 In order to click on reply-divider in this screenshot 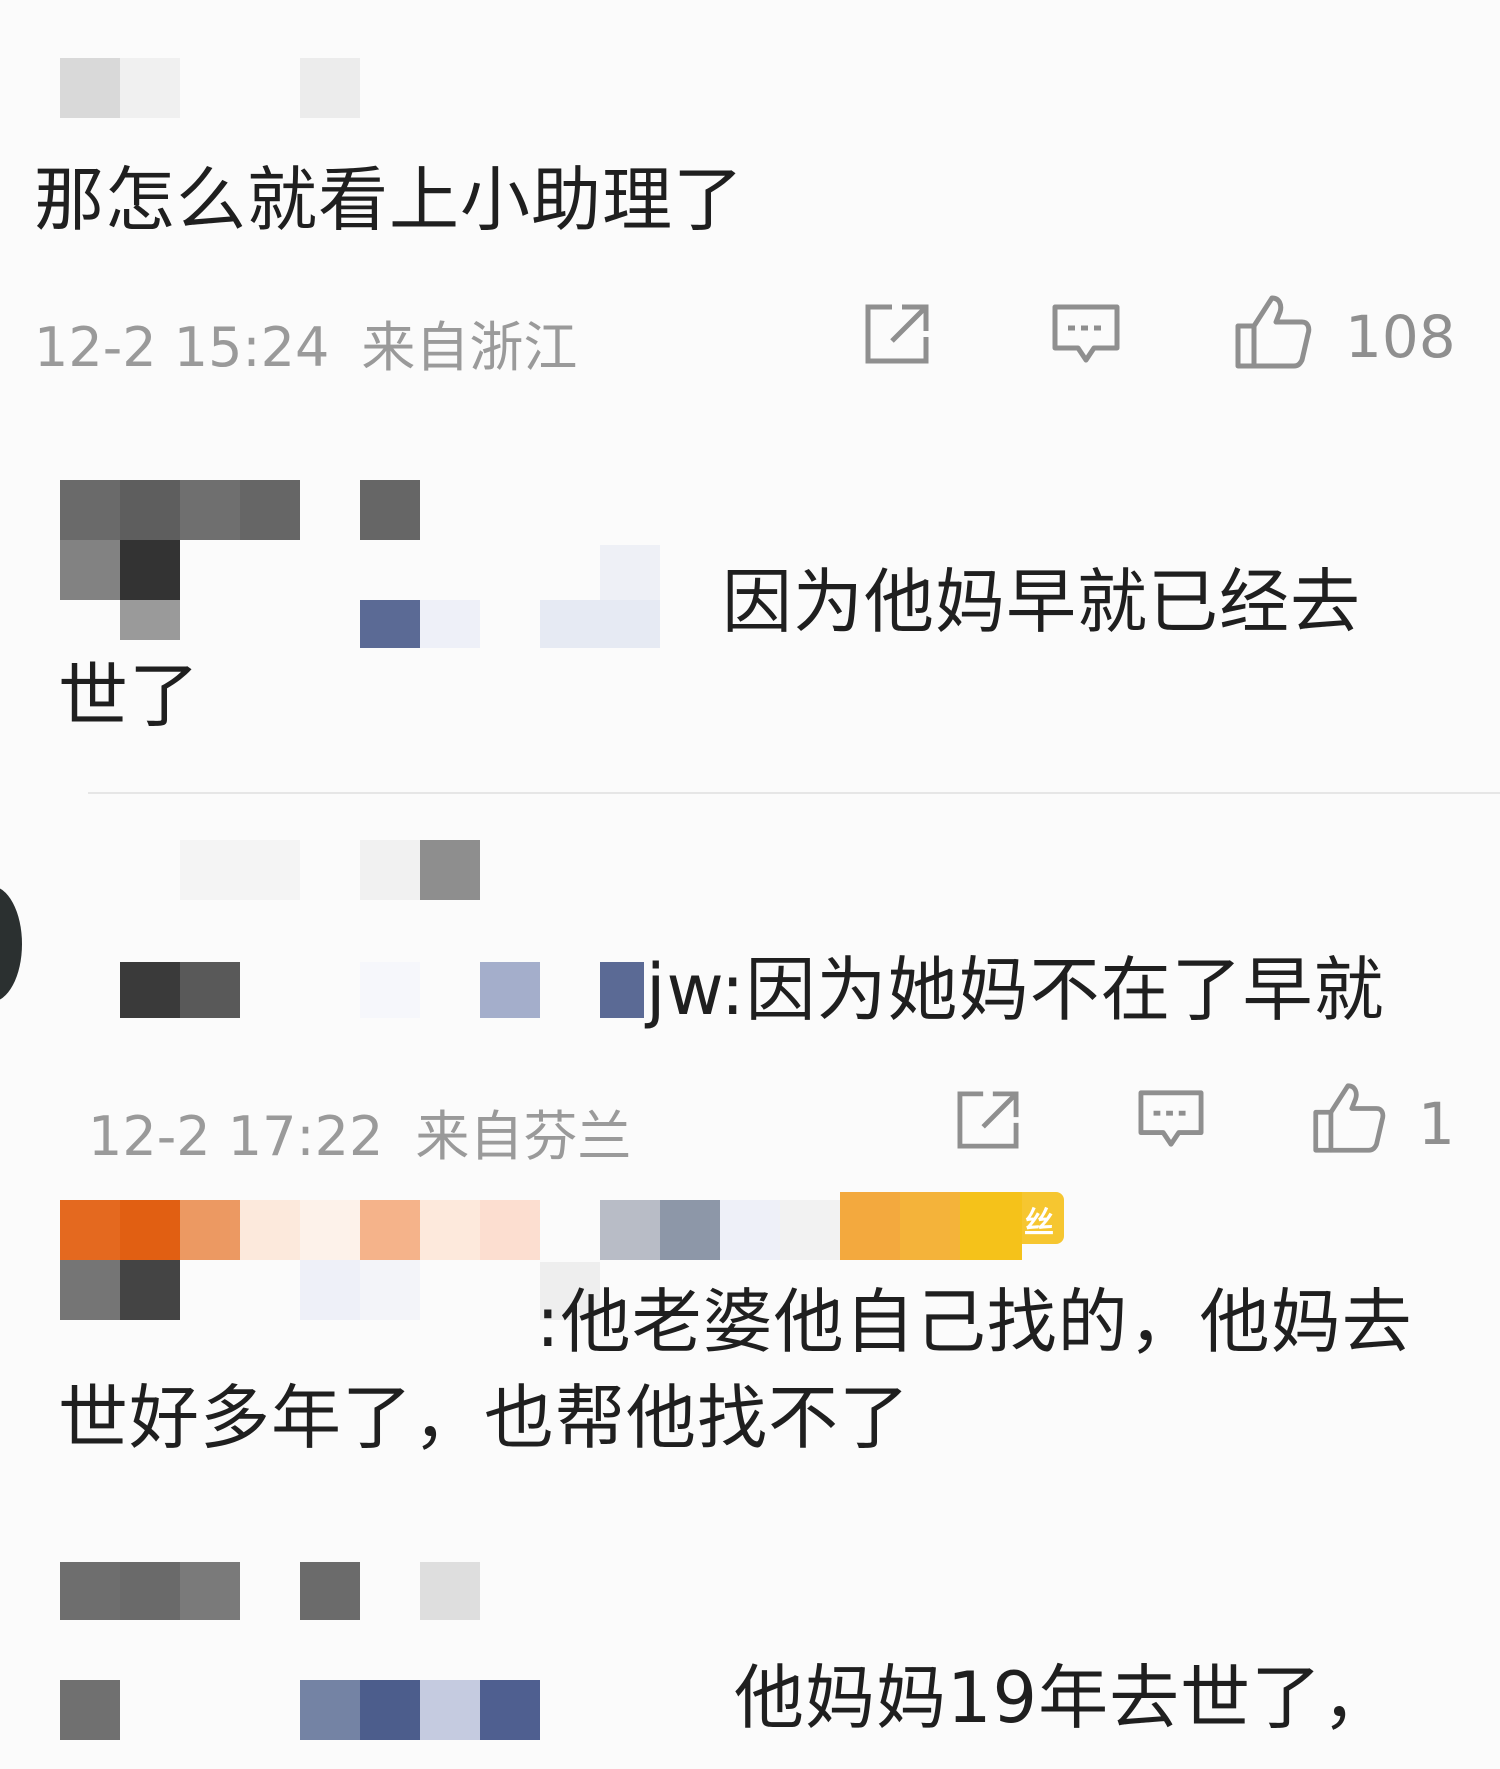, I will do `click(794, 793)`.